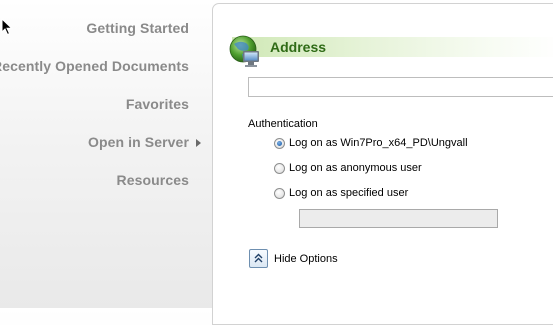 Image resolution: width=553 pixels, height=325 pixels. I want to click on nav-favorites: Favorites, so click(157, 104).